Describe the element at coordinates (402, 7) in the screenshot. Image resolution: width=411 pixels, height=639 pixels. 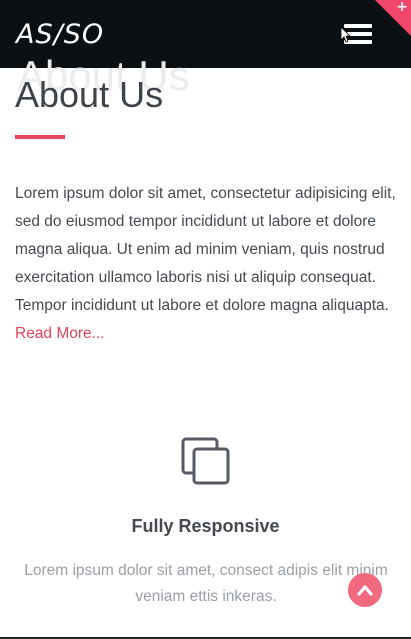
I see `plus-icon: +` at that location.